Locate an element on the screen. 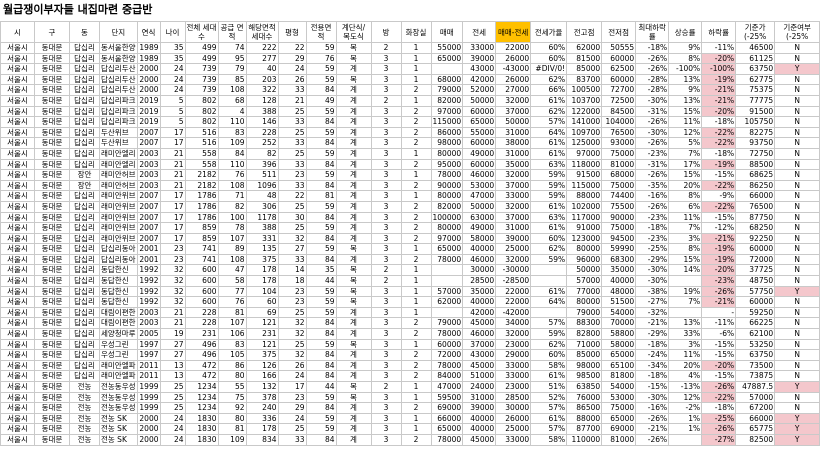 The image size is (831, 455). table-cell: 388 is located at coordinates (262, 228).